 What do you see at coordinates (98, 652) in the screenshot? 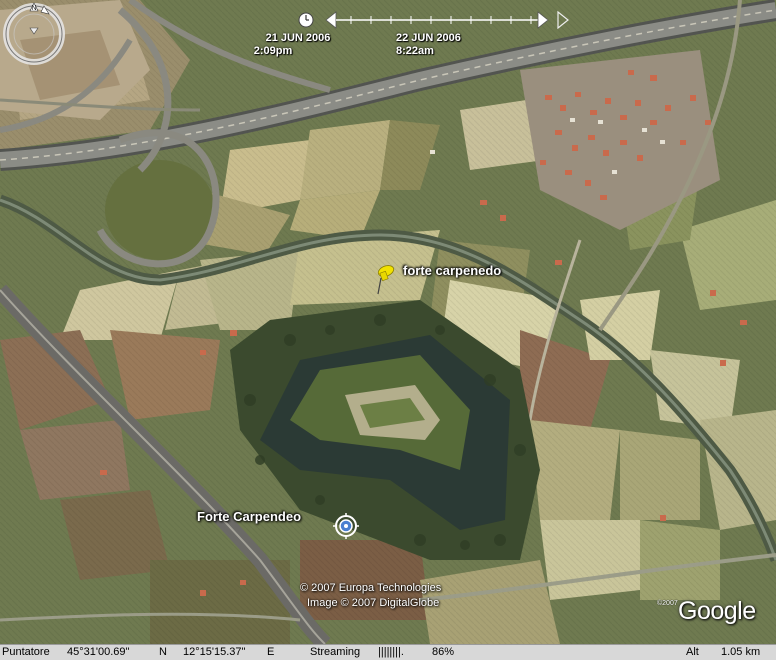
I see `pointer-latitude: 45°31'00.69"` at bounding box center [98, 652].